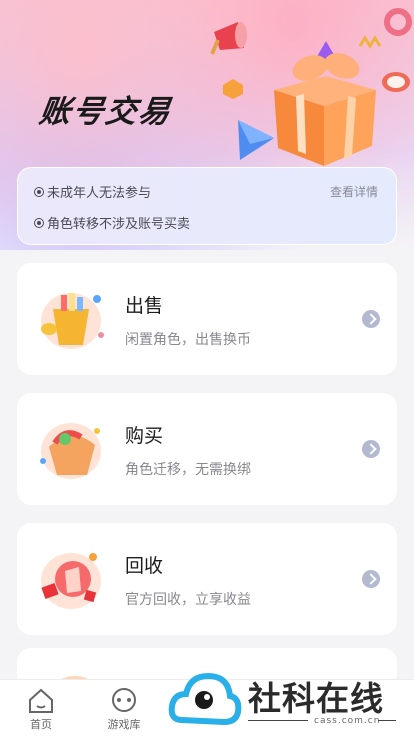  What do you see at coordinates (144, 306) in the screenshot?
I see `sell-title: 出售` at bounding box center [144, 306].